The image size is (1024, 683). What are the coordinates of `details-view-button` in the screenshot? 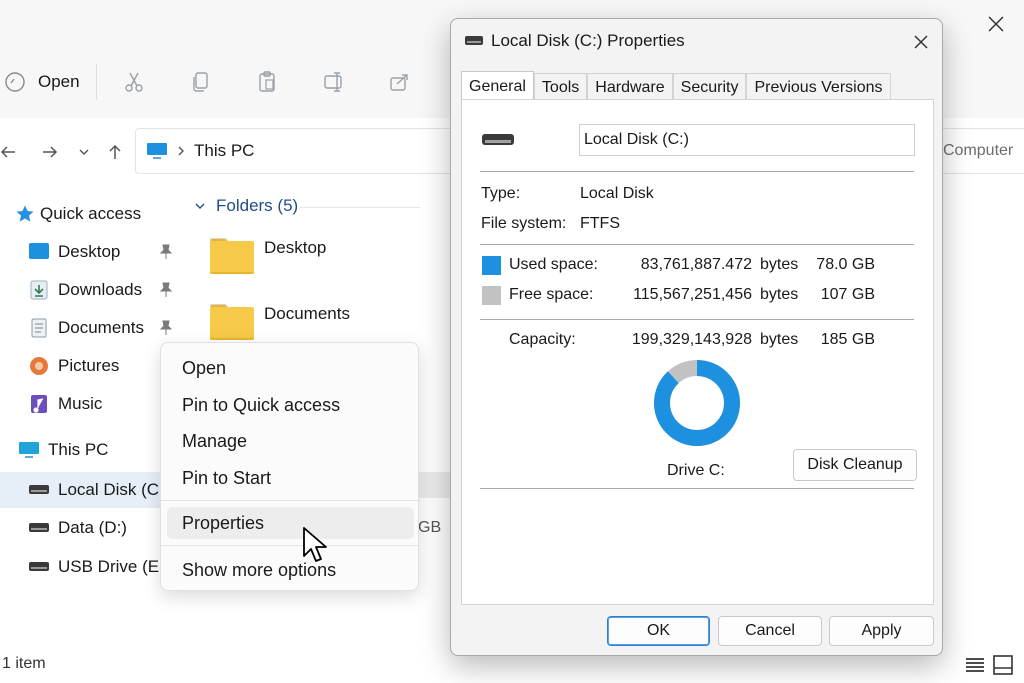 It's located at (975, 665).